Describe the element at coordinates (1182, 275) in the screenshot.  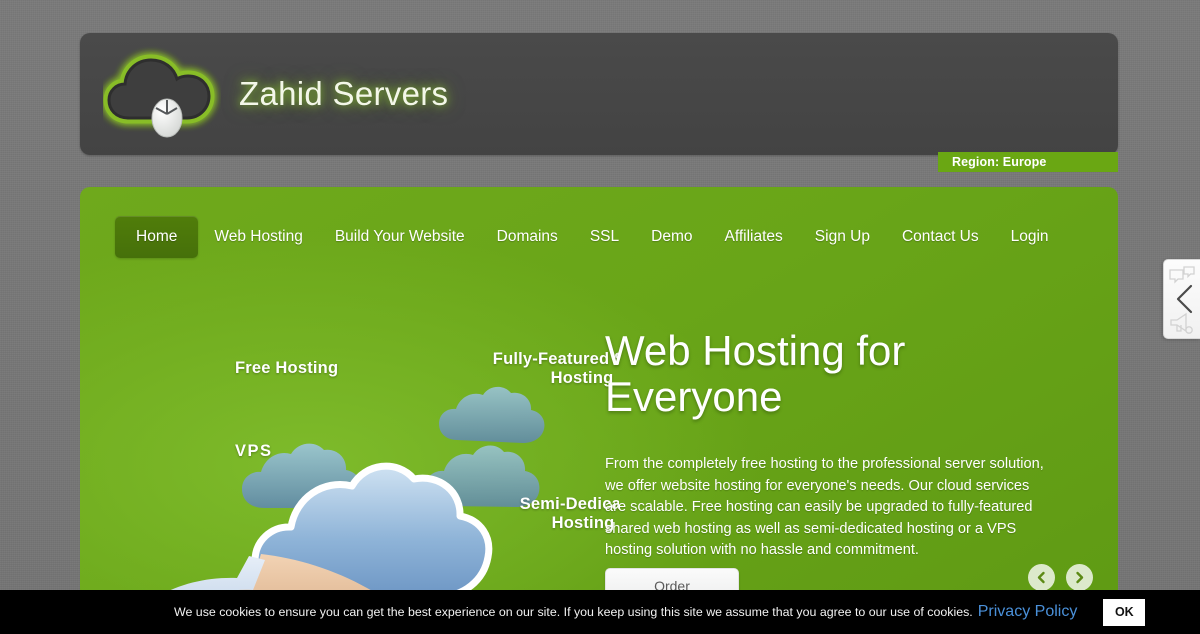
I see `chat-bubbles-icon` at that location.